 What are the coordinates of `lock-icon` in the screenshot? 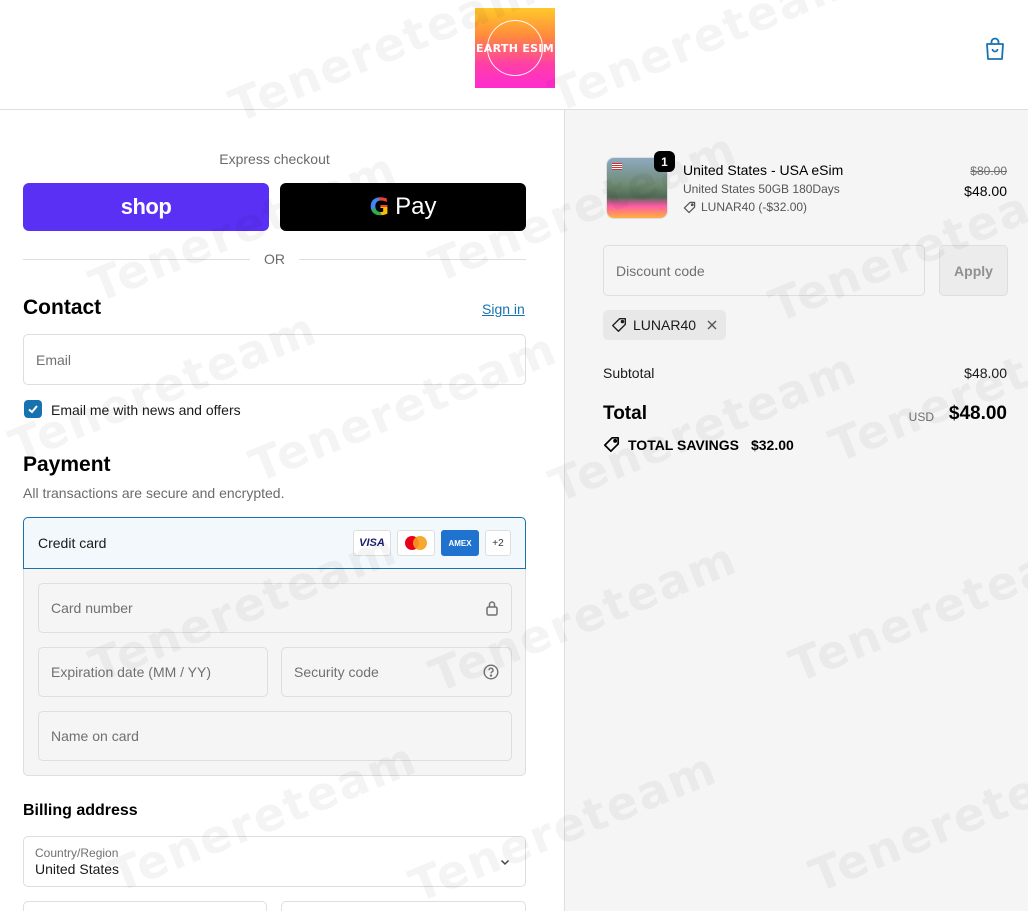 It's located at (492, 608).